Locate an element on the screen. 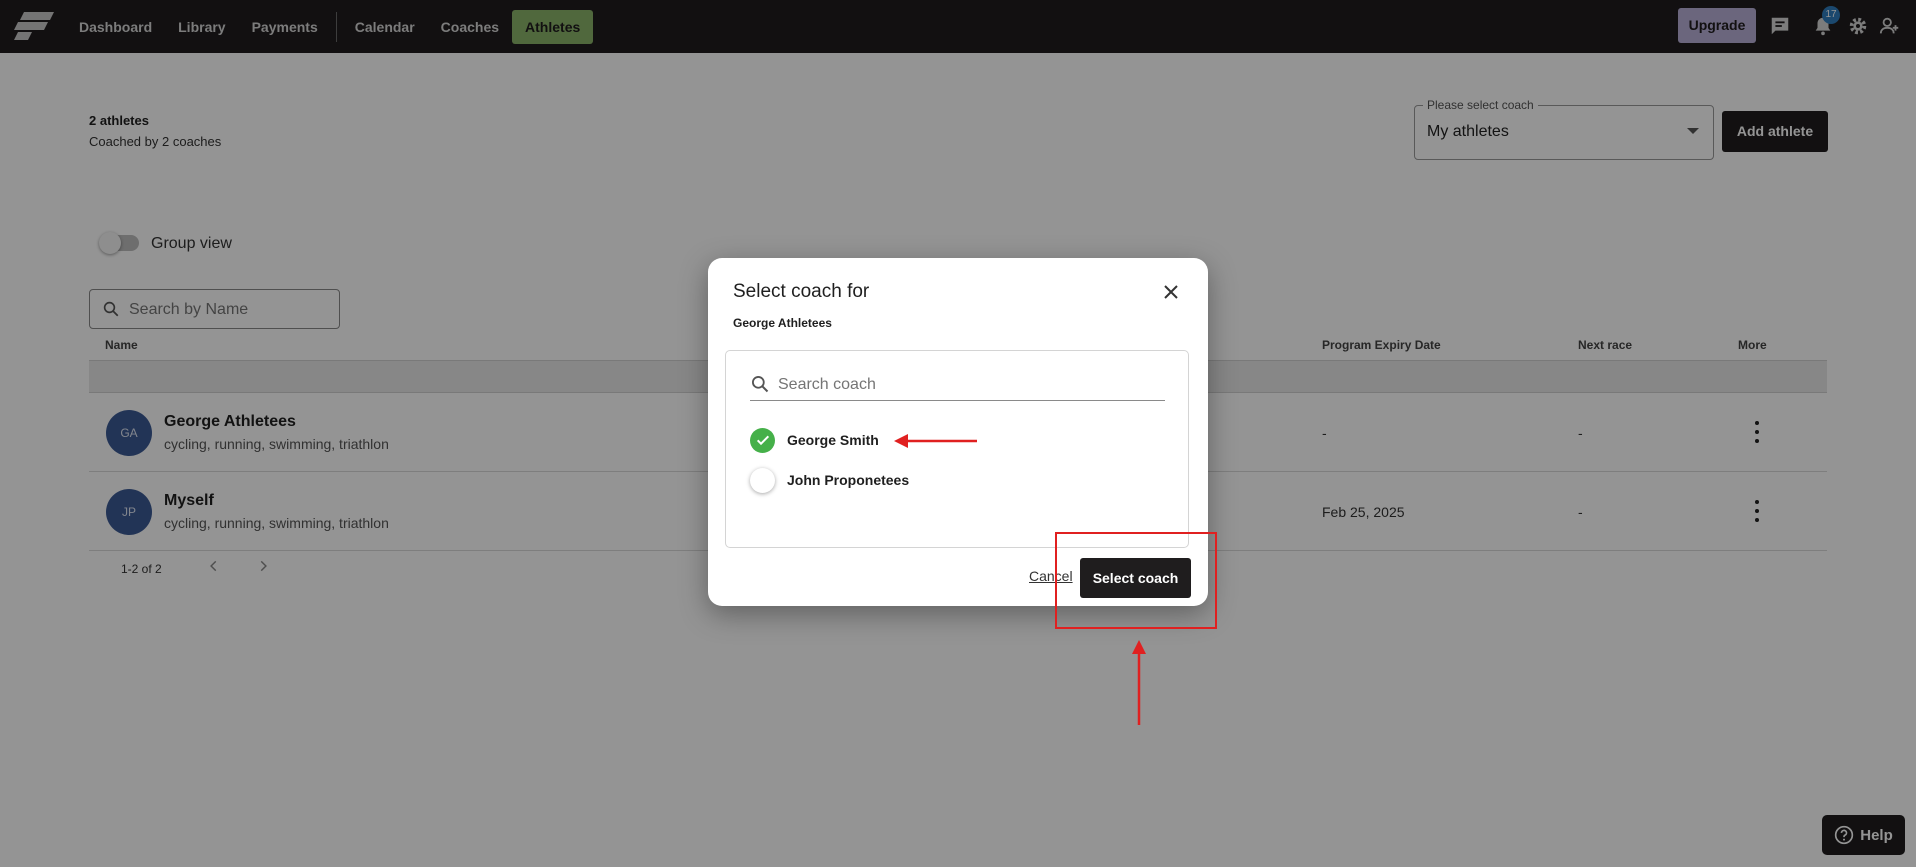  coach-list-panel: George Smith John Proponetees is located at coordinates (957, 449).